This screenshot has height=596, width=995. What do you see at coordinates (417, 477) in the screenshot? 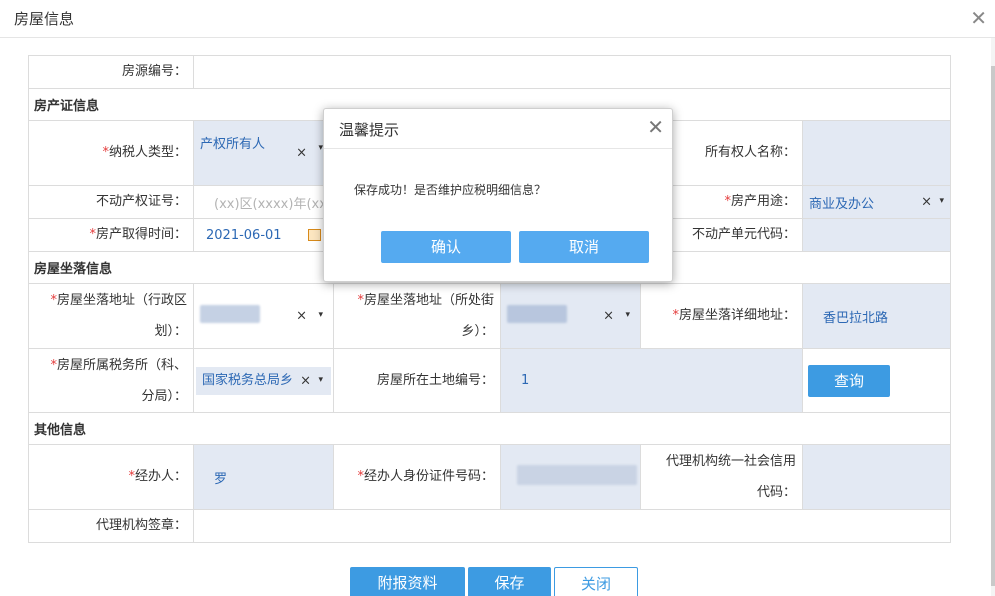
I see `handler-id-label: *经办人身份证件号码：` at bounding box center [417, 477].